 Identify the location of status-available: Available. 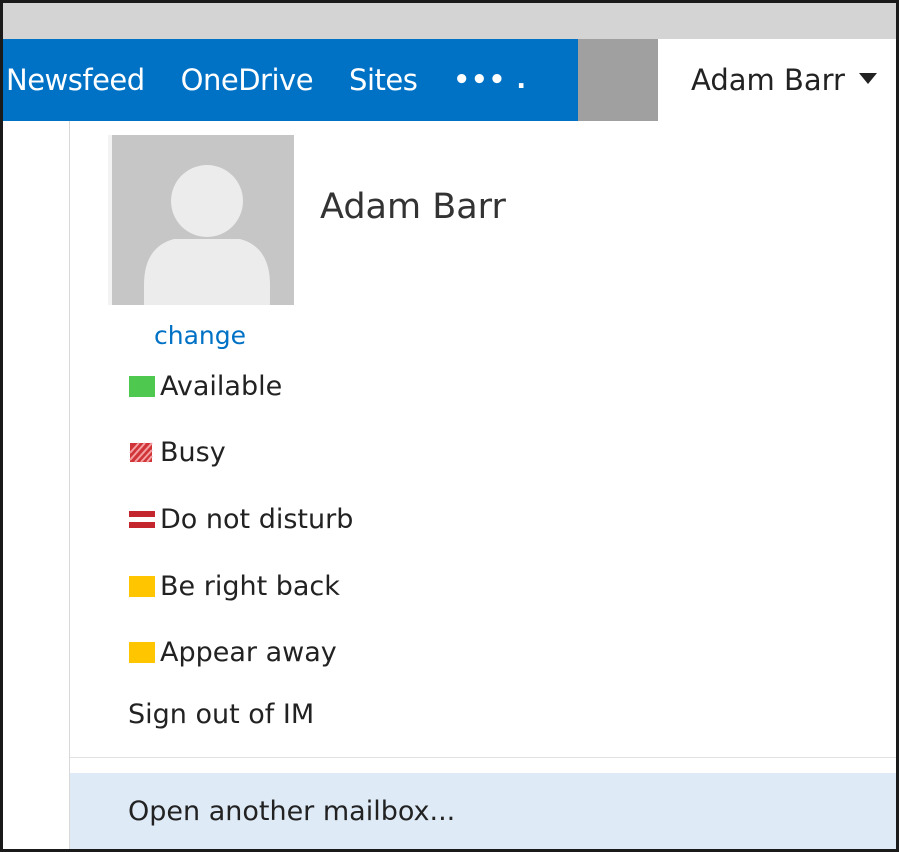
(205, 386).